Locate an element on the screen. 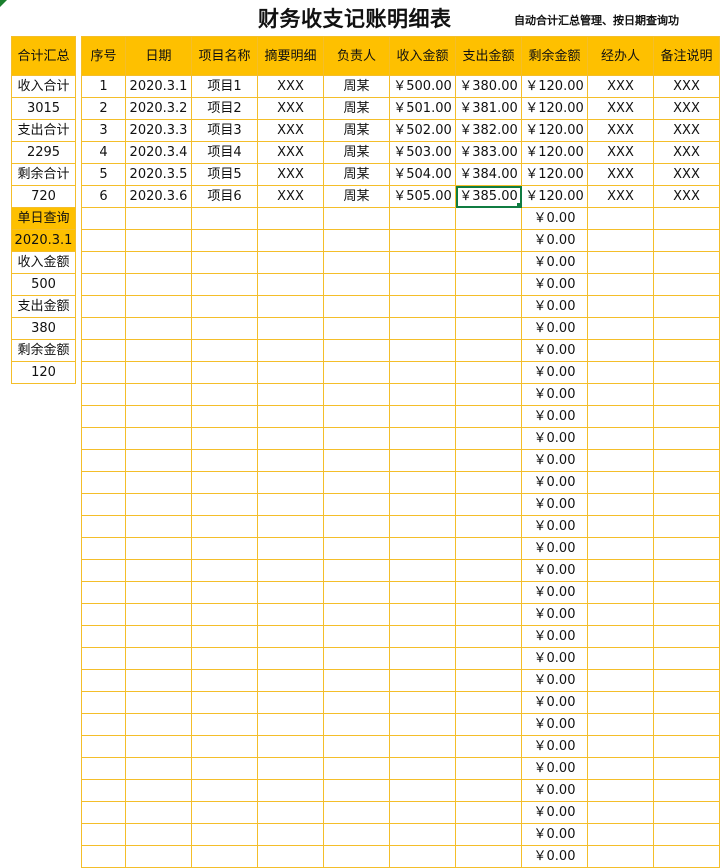 This screenshot has width=722, height=868. balance-total-value: 720 is located at coordinates (43, 197).